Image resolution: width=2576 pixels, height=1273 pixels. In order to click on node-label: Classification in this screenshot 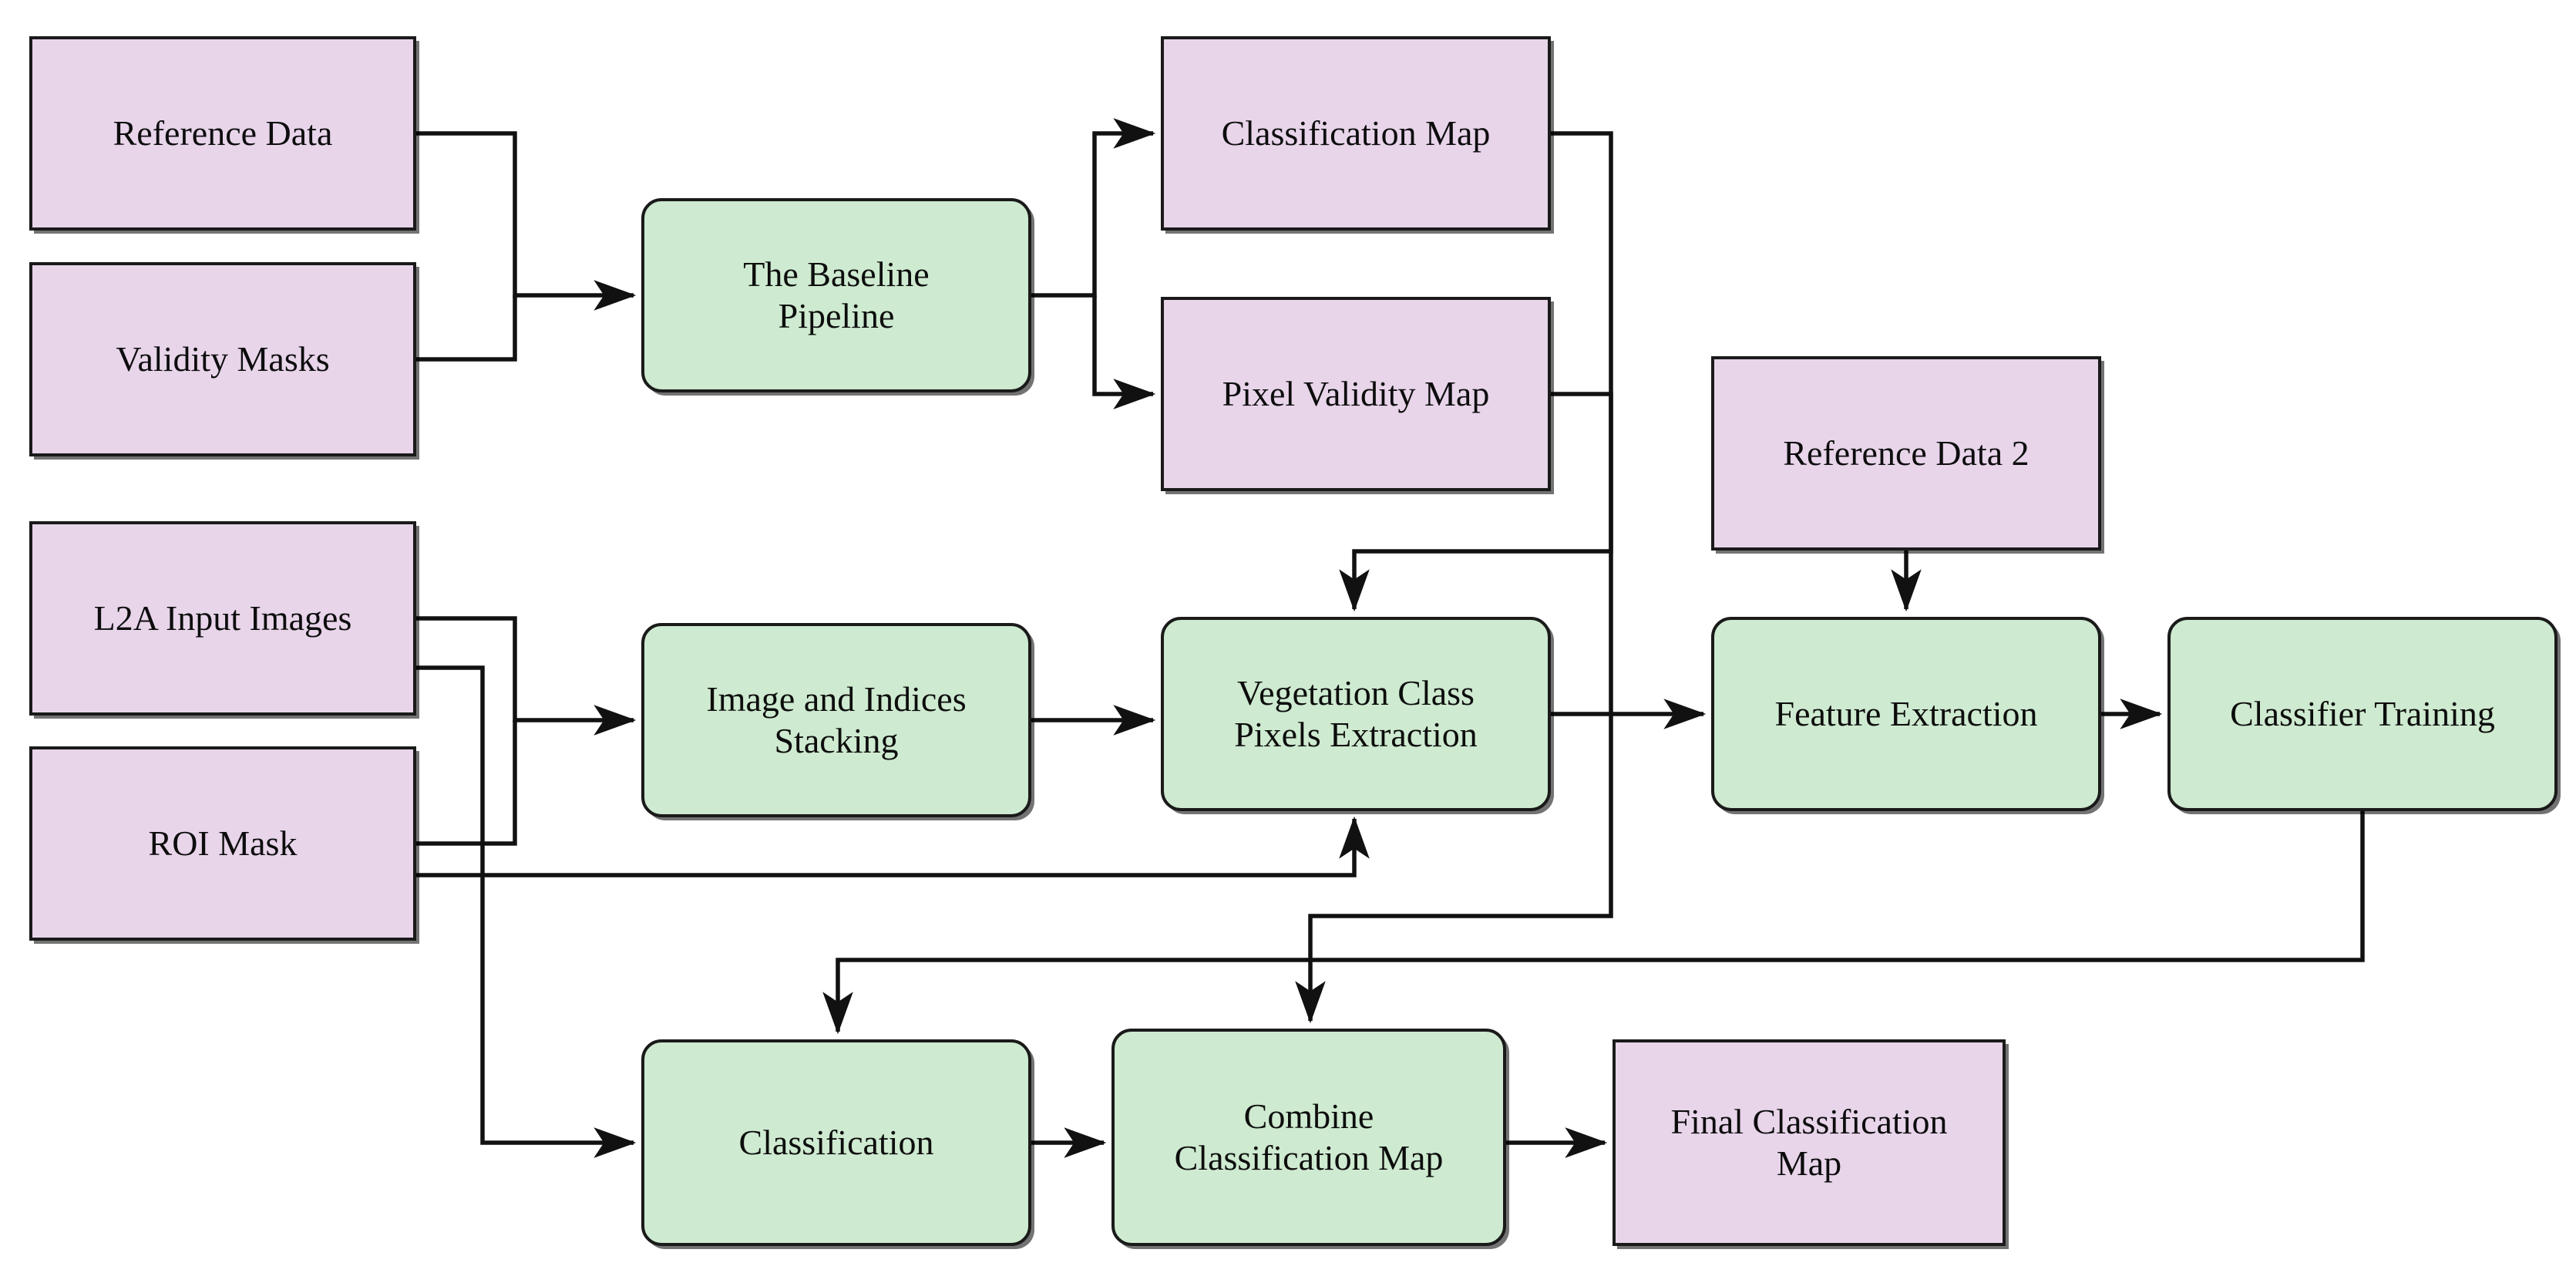, I will do `click(836, 1142)`.